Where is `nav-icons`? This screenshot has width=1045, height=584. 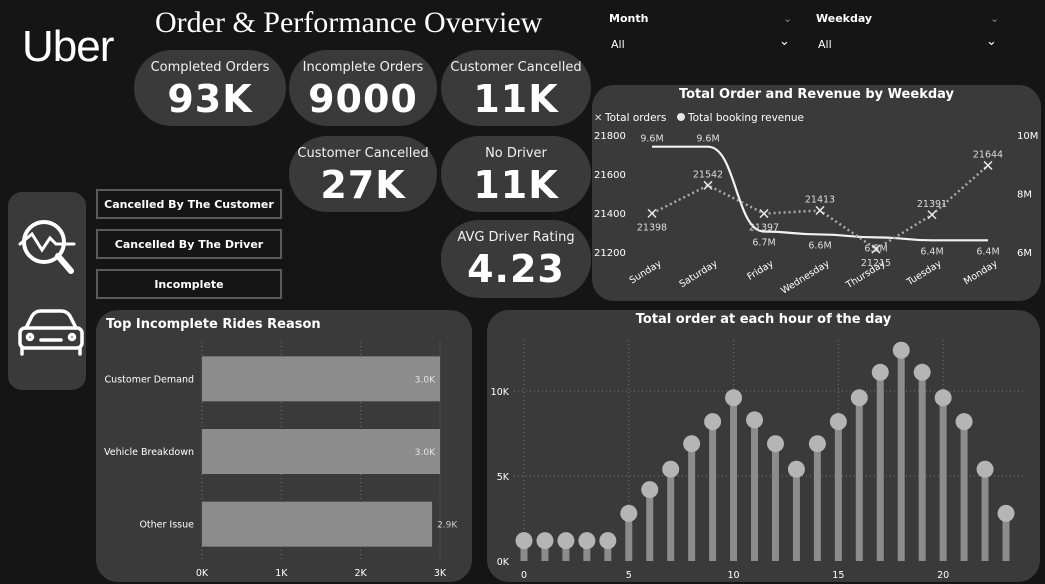
nav-icons is located at coordinates (51, 288).